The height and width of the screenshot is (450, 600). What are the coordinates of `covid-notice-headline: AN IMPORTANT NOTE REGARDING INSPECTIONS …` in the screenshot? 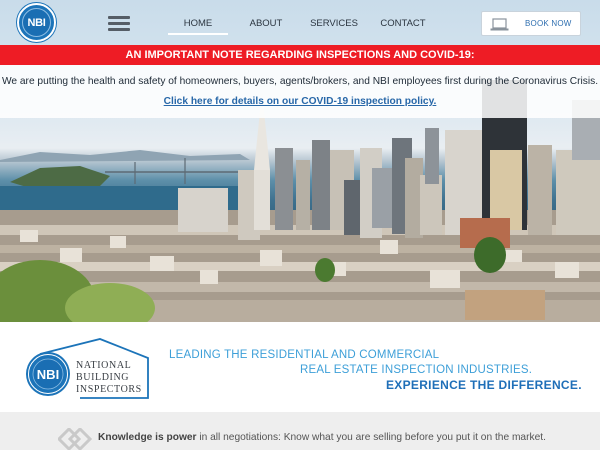 It's located at (300, 55).